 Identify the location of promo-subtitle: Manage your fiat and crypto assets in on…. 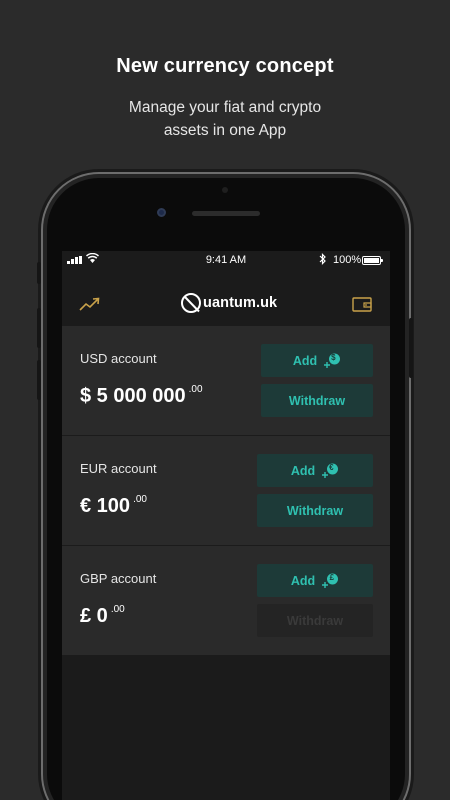
(225, 119).